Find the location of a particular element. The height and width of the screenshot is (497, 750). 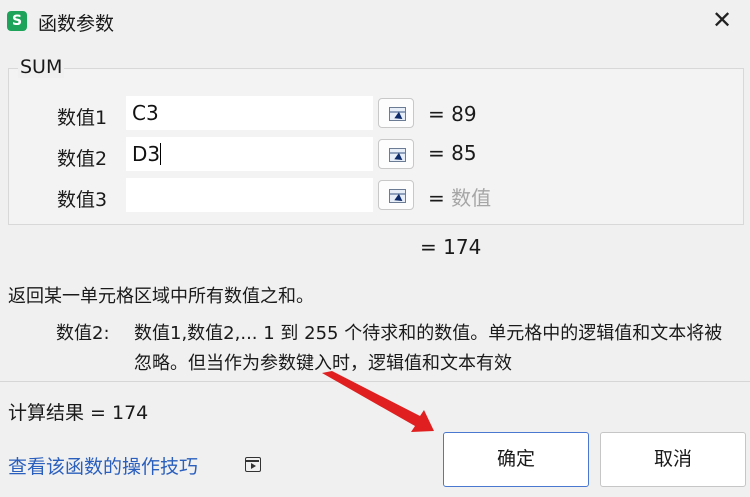

arg2-value: D3 is located at coordinates (146, 154).